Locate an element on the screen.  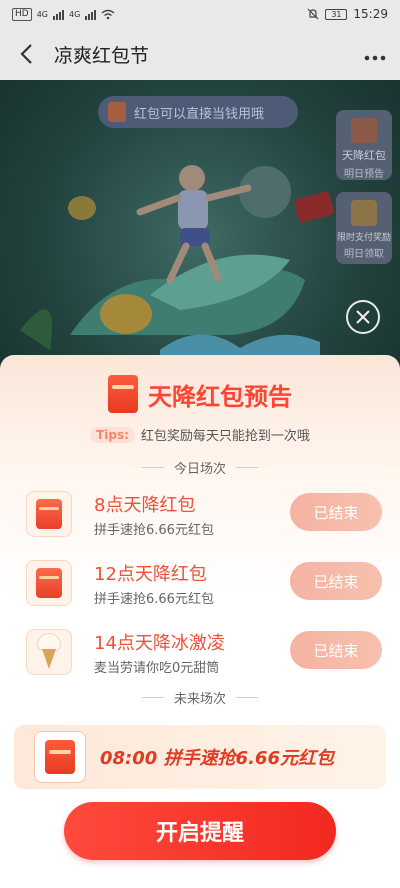
session-name: 14点天降冰激凌 is located at coordinates (159, 643).